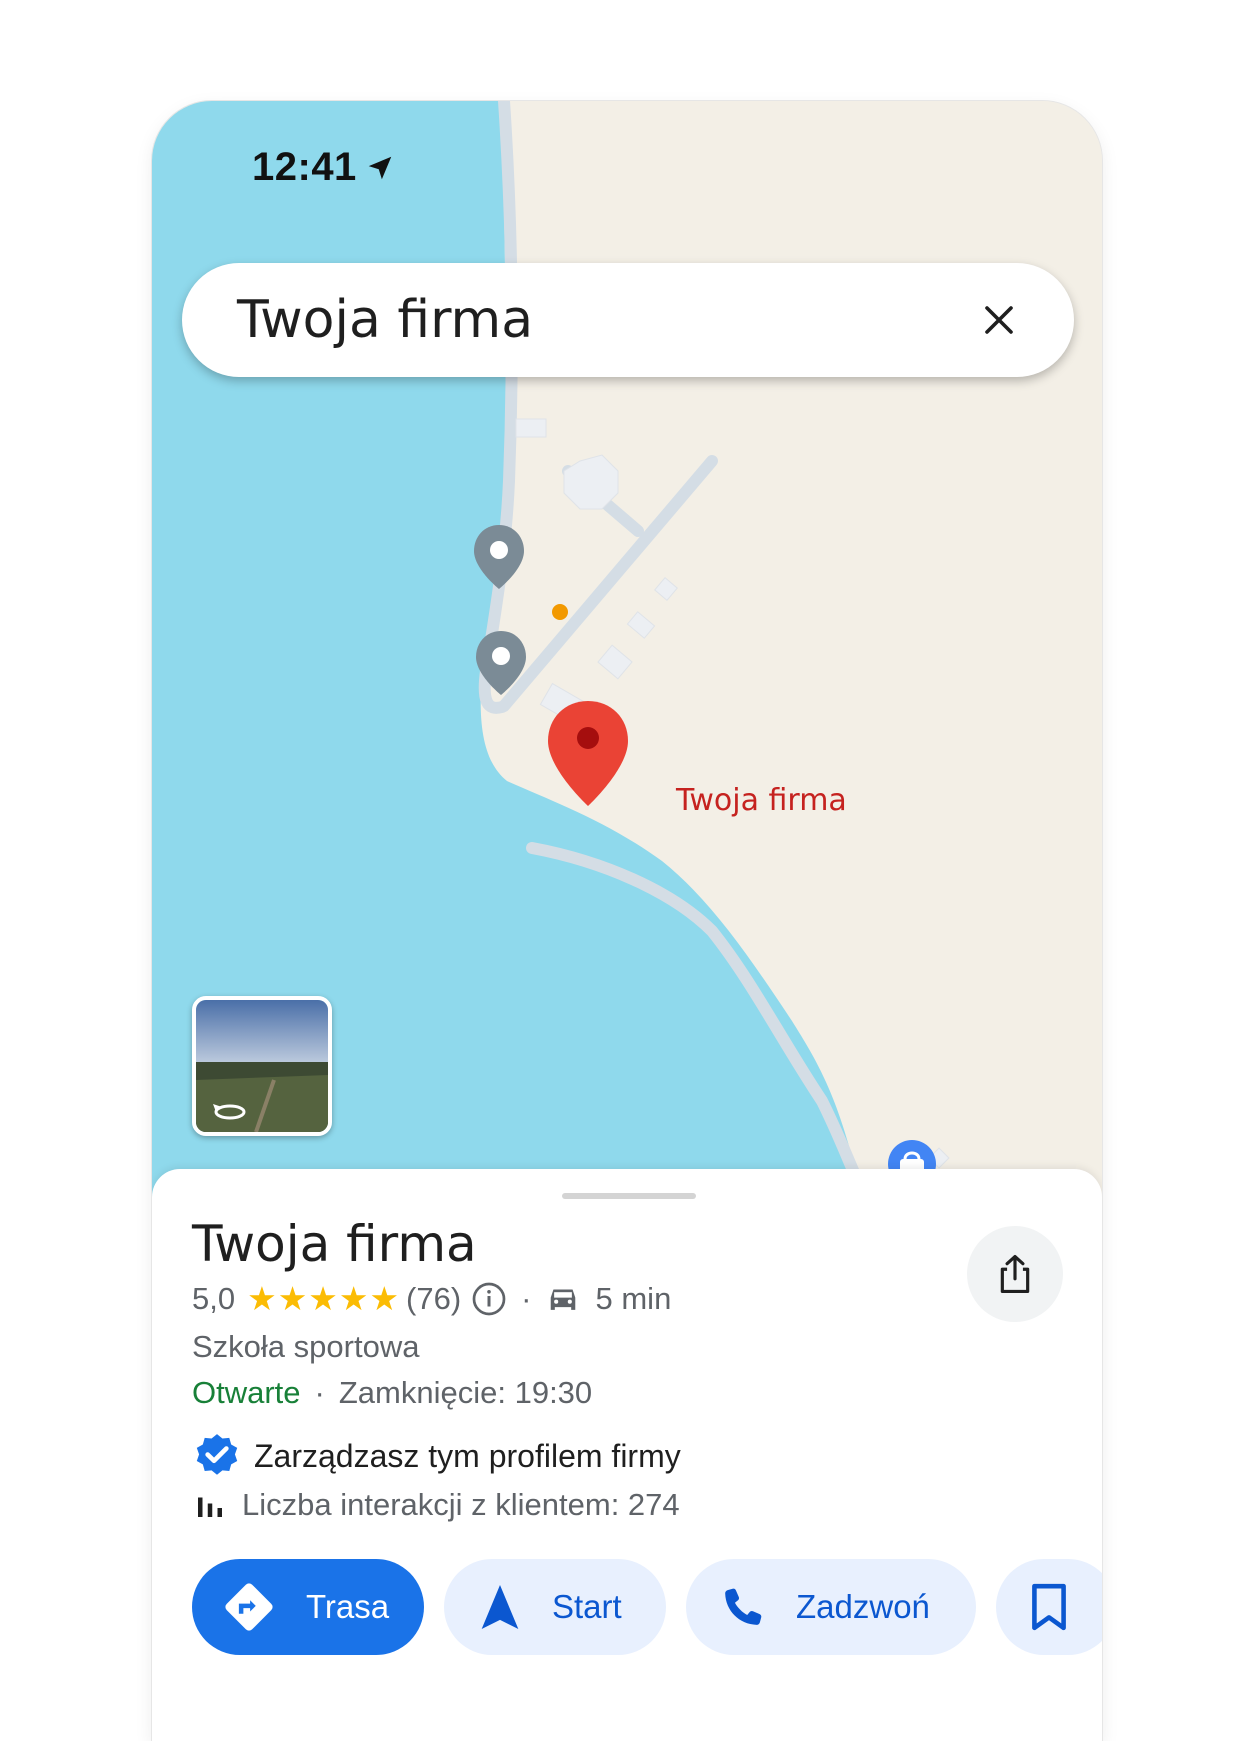  I want to click on share-icon, so click(1015, 1274).